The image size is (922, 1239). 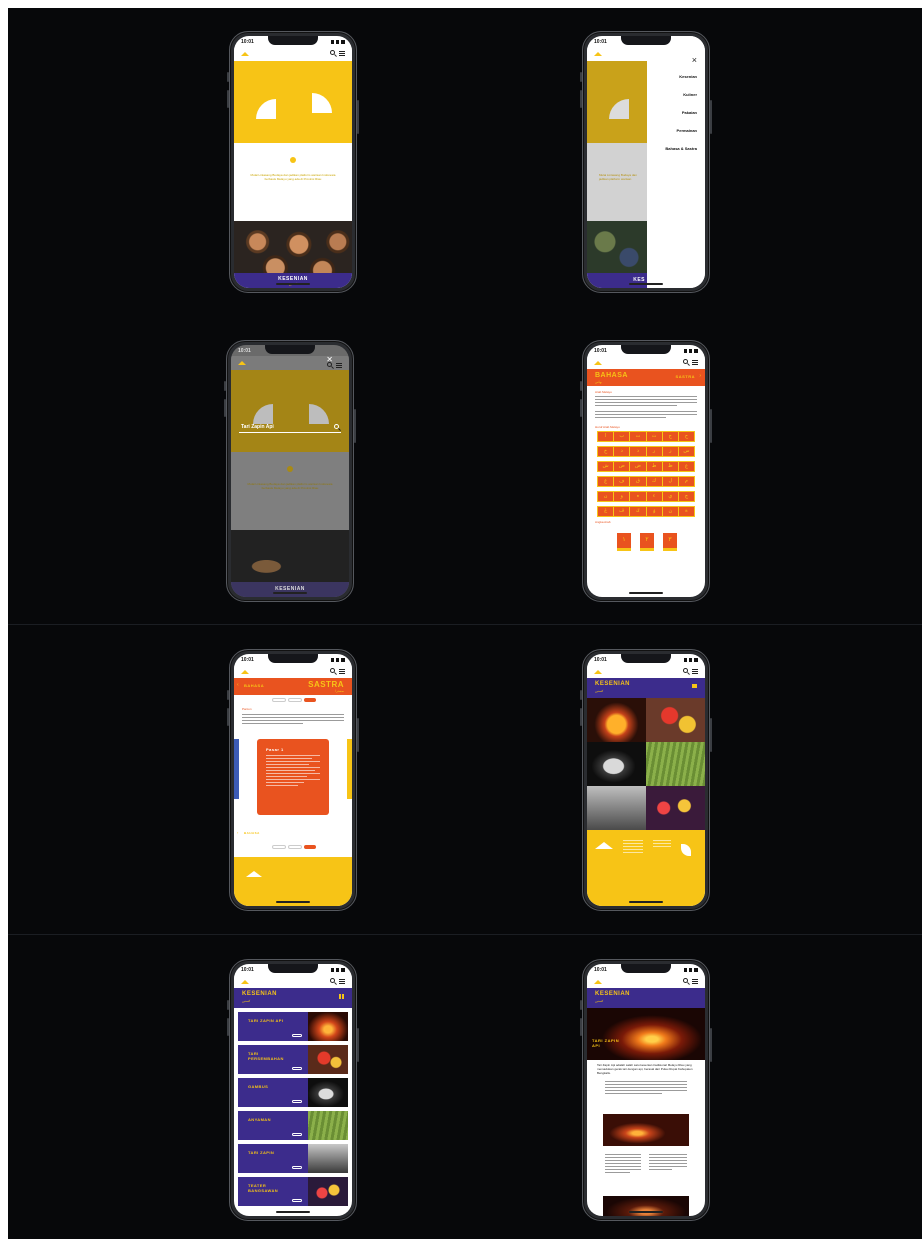 What do you see at coordinates (622, 436) in the screenshot?
I see `letter-tile: ب` at bounding box center [622, 436].